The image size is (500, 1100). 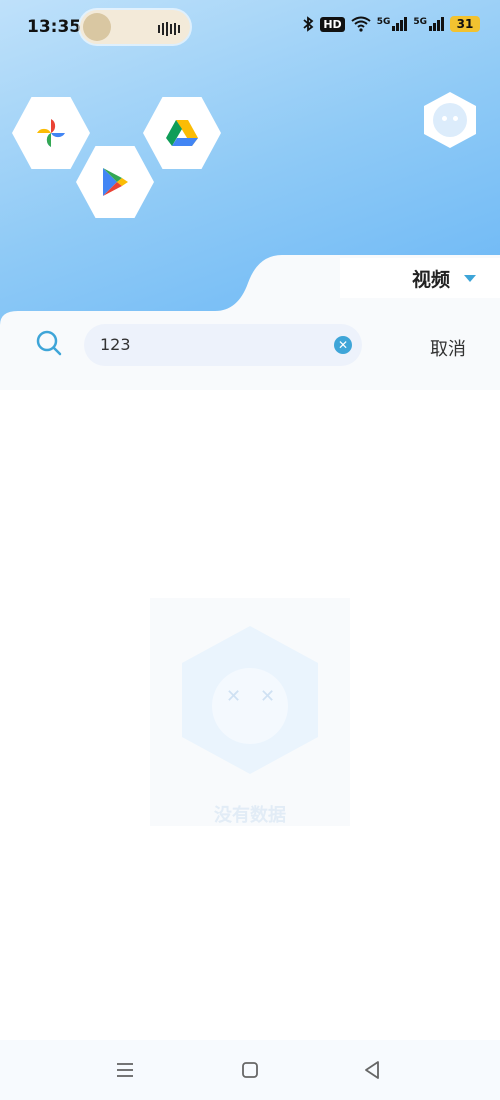 What do you see at coordinates (169, 29) in the screenshot?
I see `audio-wave-icon` at bounding box center [169, 29].